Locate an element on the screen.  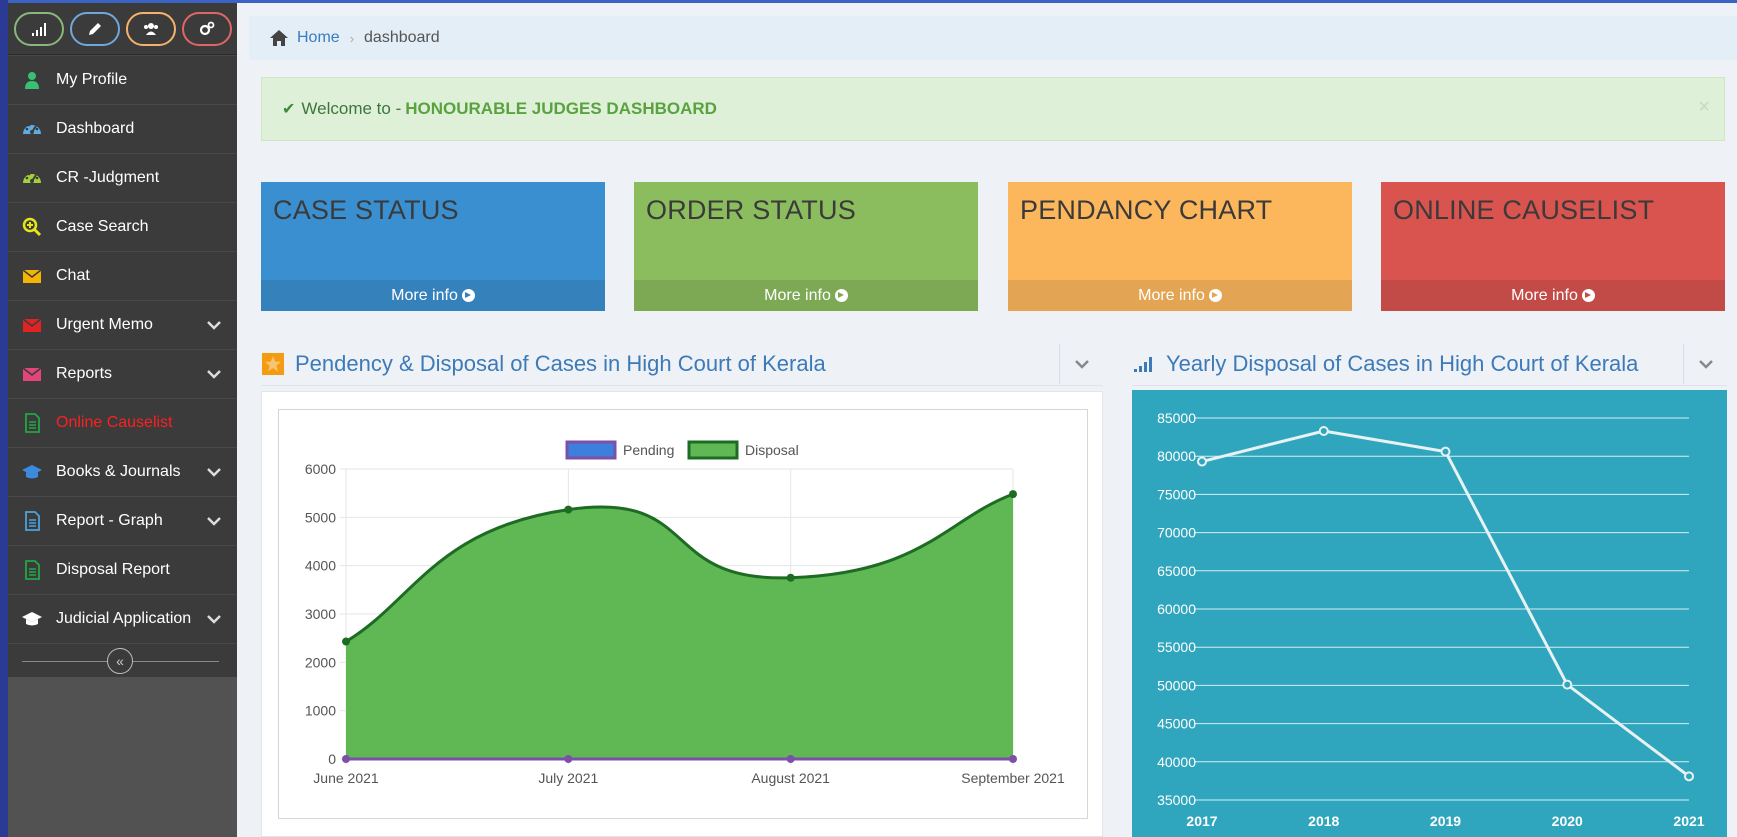
sidebar-item-disposal-report: Disposal Report is located at coordinates (122, 569).